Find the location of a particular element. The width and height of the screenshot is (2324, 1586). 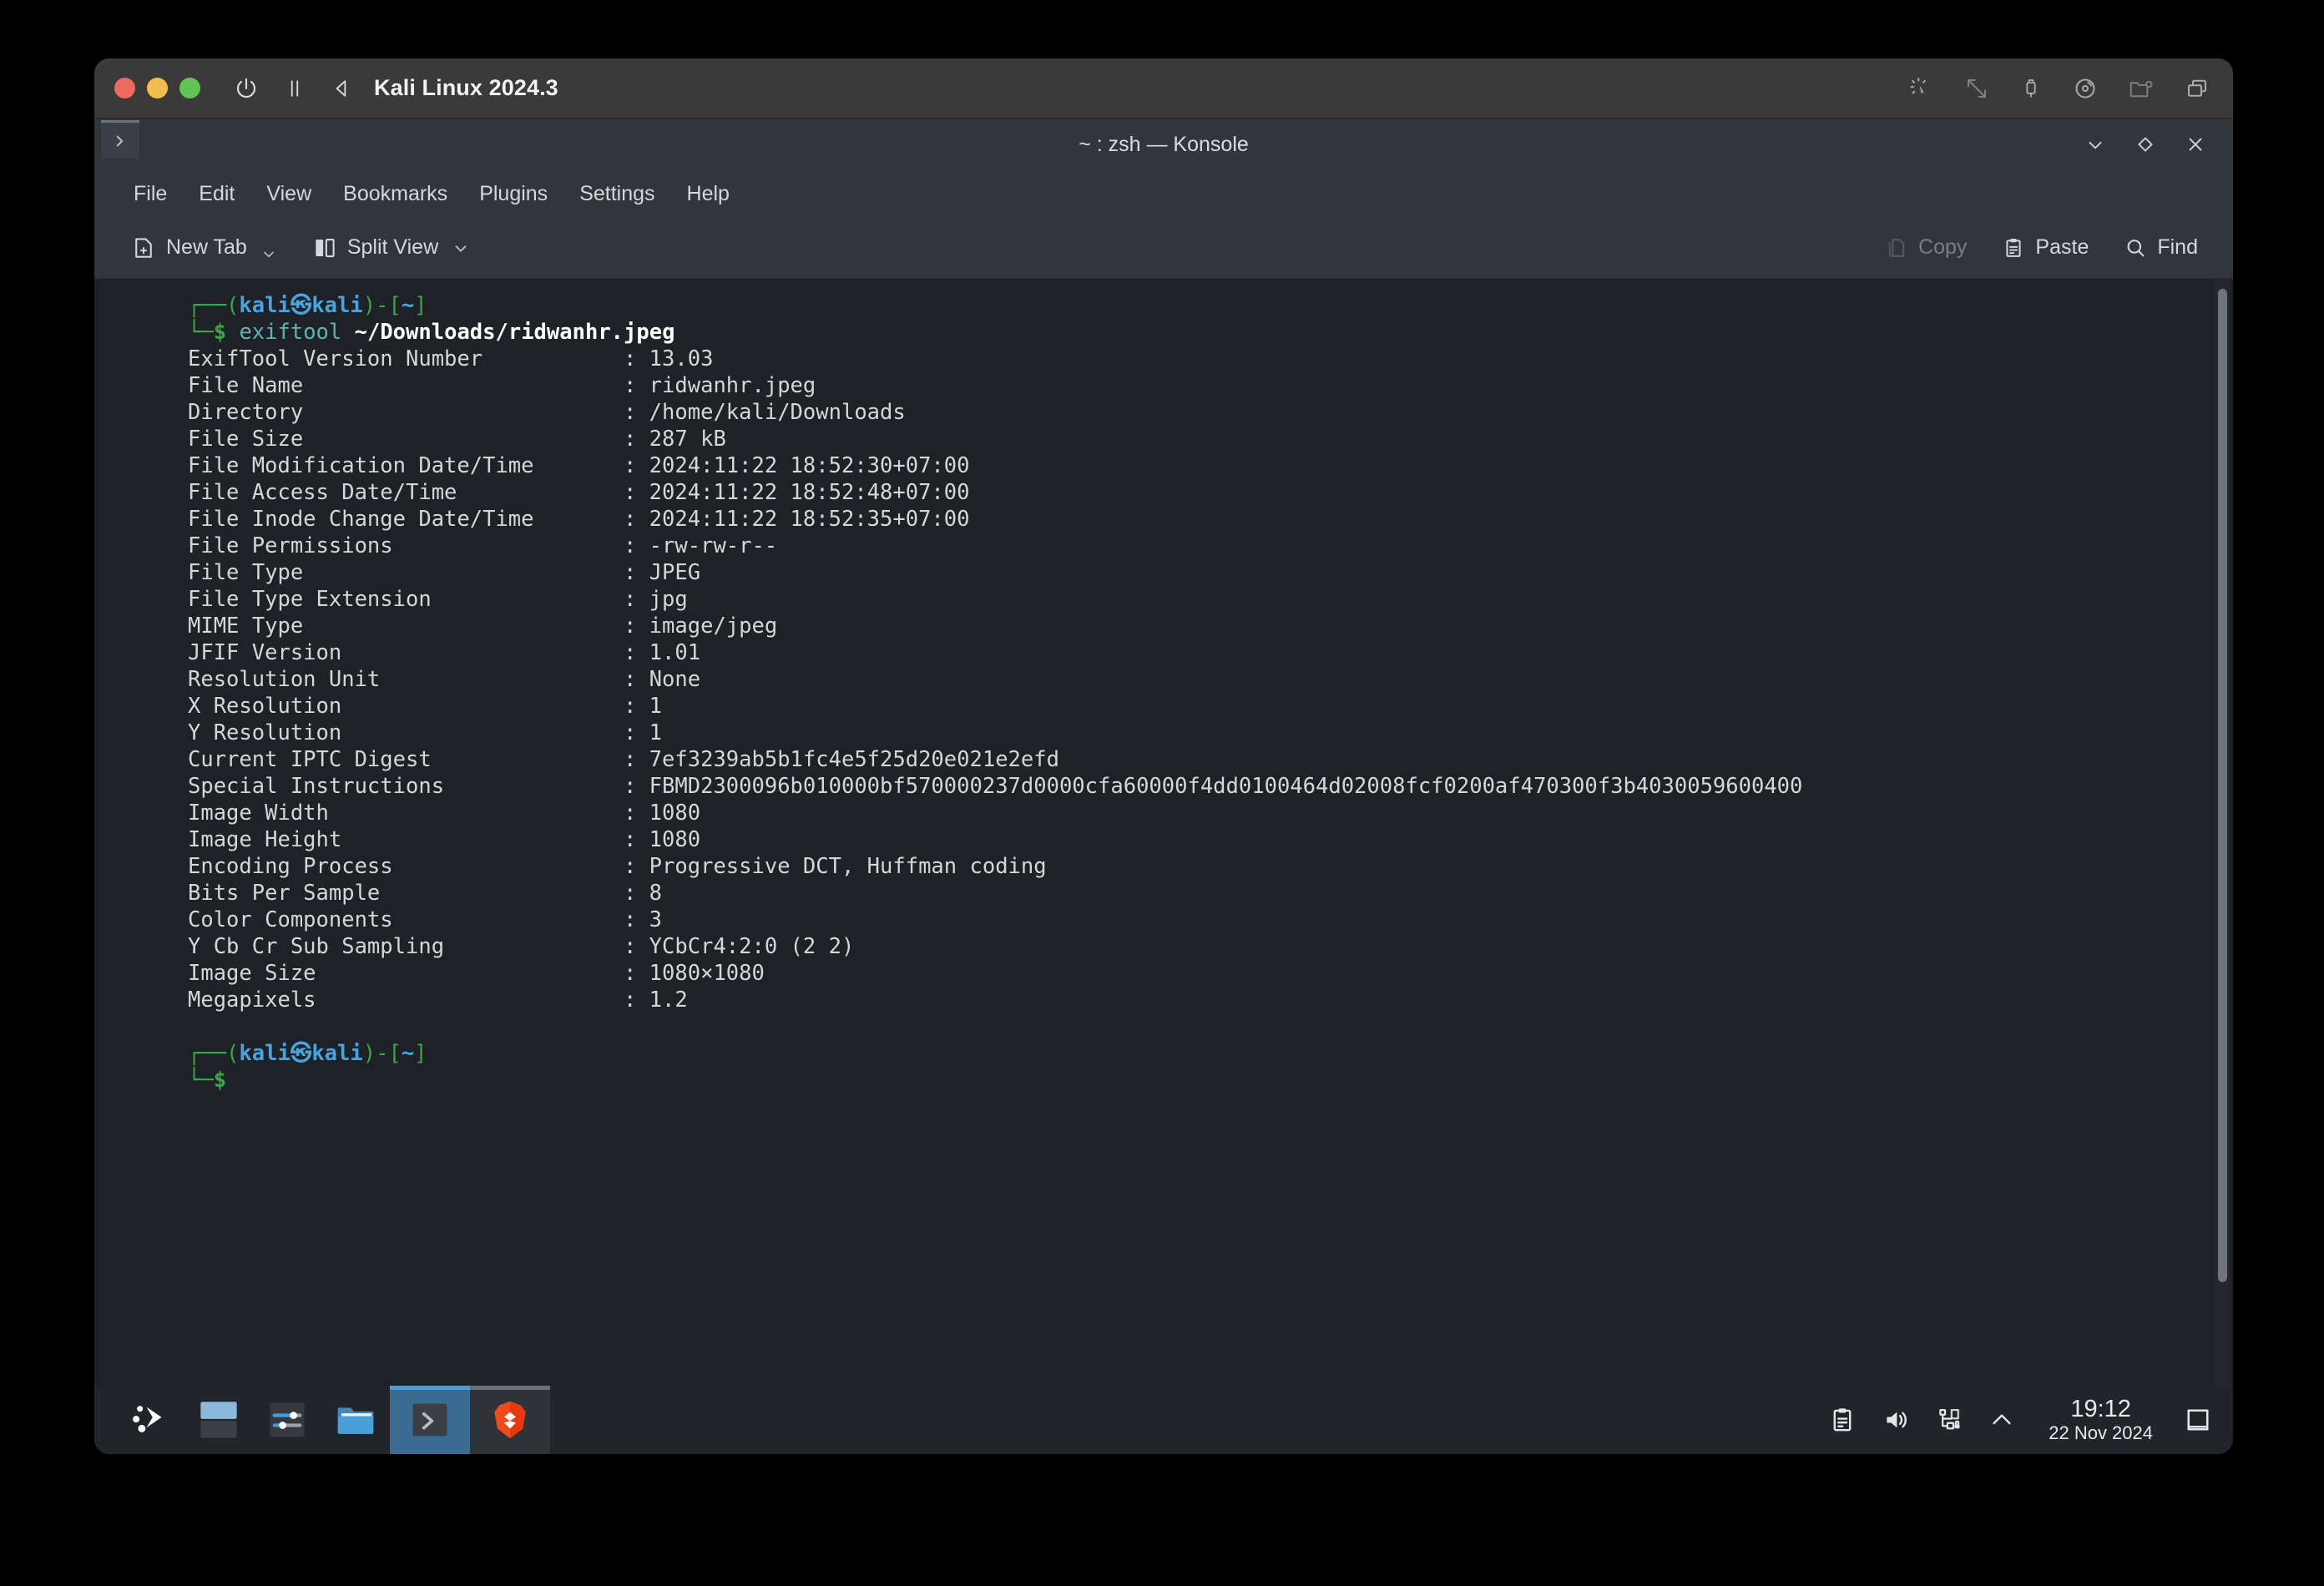

search-icon is located at coordinates (2135, 248).